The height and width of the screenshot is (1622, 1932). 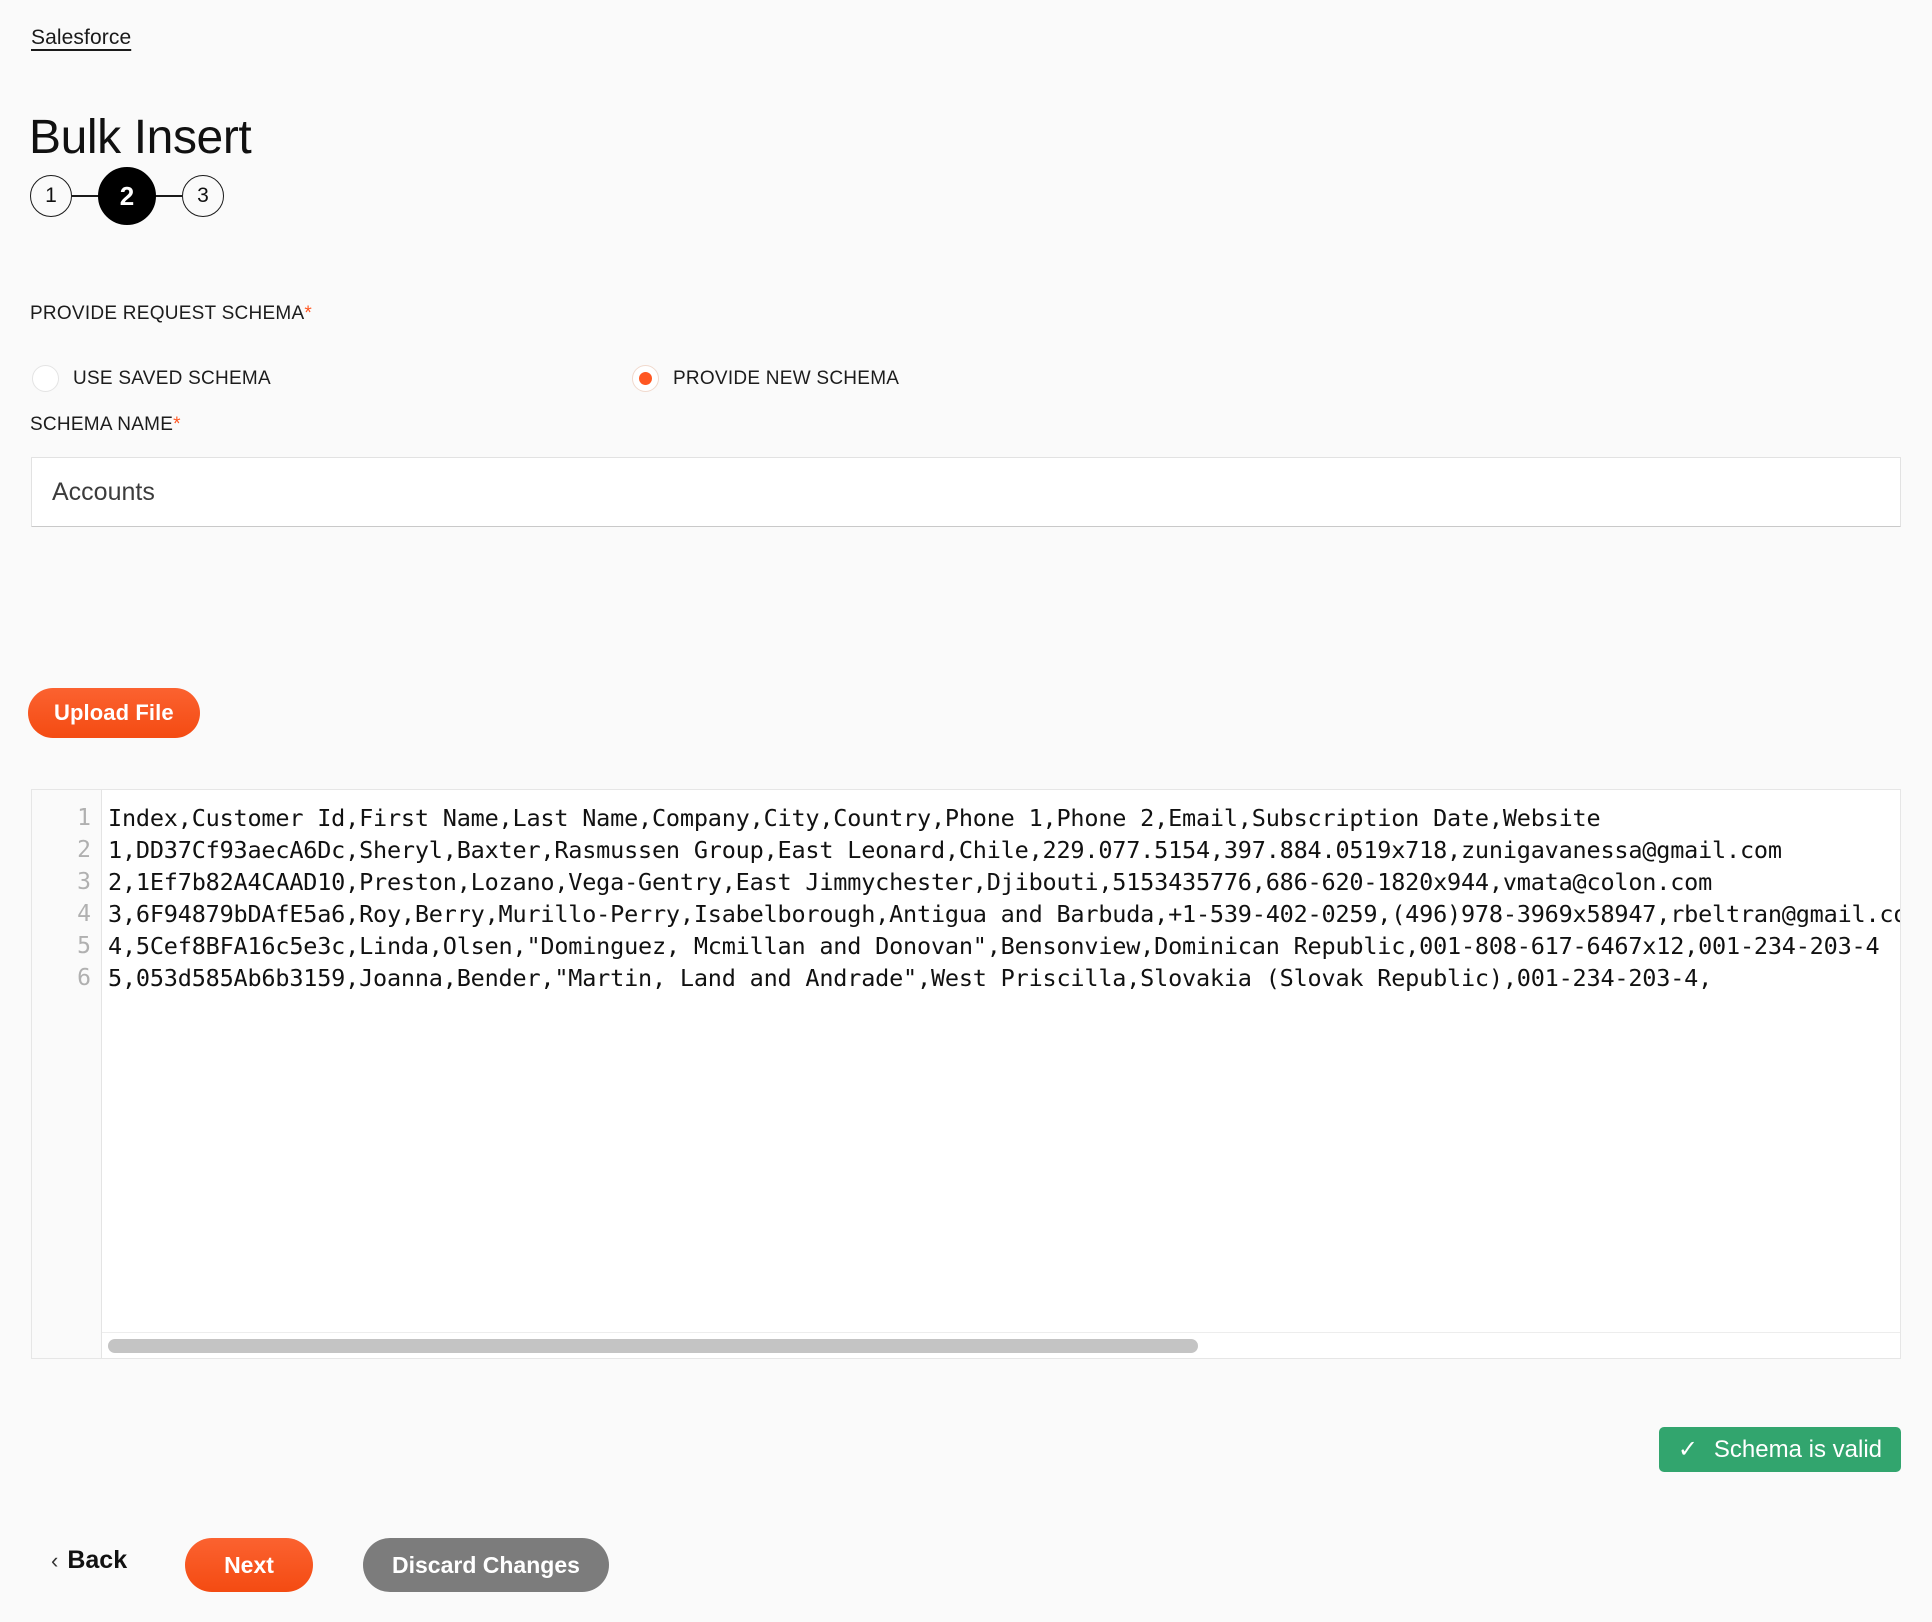 I want to click on schema-name-input, so click(x=966, y=492).